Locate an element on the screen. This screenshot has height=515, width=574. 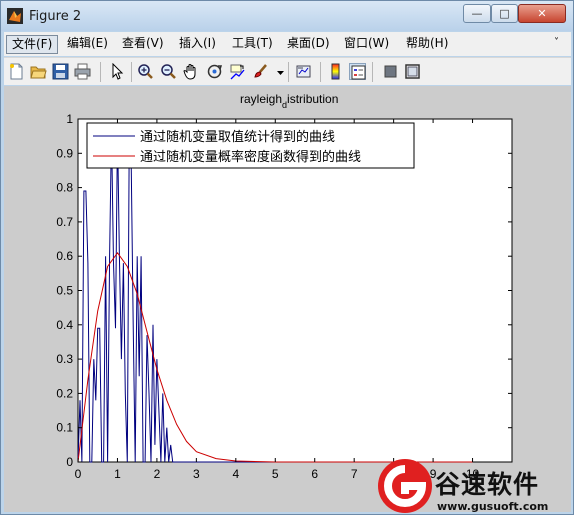
close-icon: ✕ is located at coordinates (542, 13).